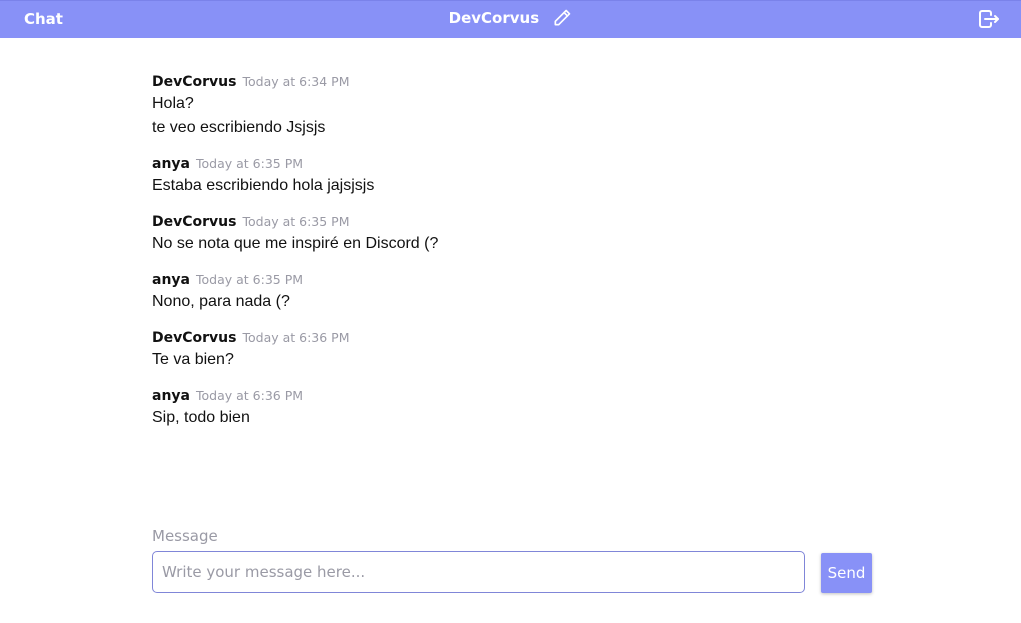 The width and height of the screenshot is (1021, 623). Describe the element at coordinates (193, 359) in the screenshot. I see `message-text: Te va bien?` at that location.